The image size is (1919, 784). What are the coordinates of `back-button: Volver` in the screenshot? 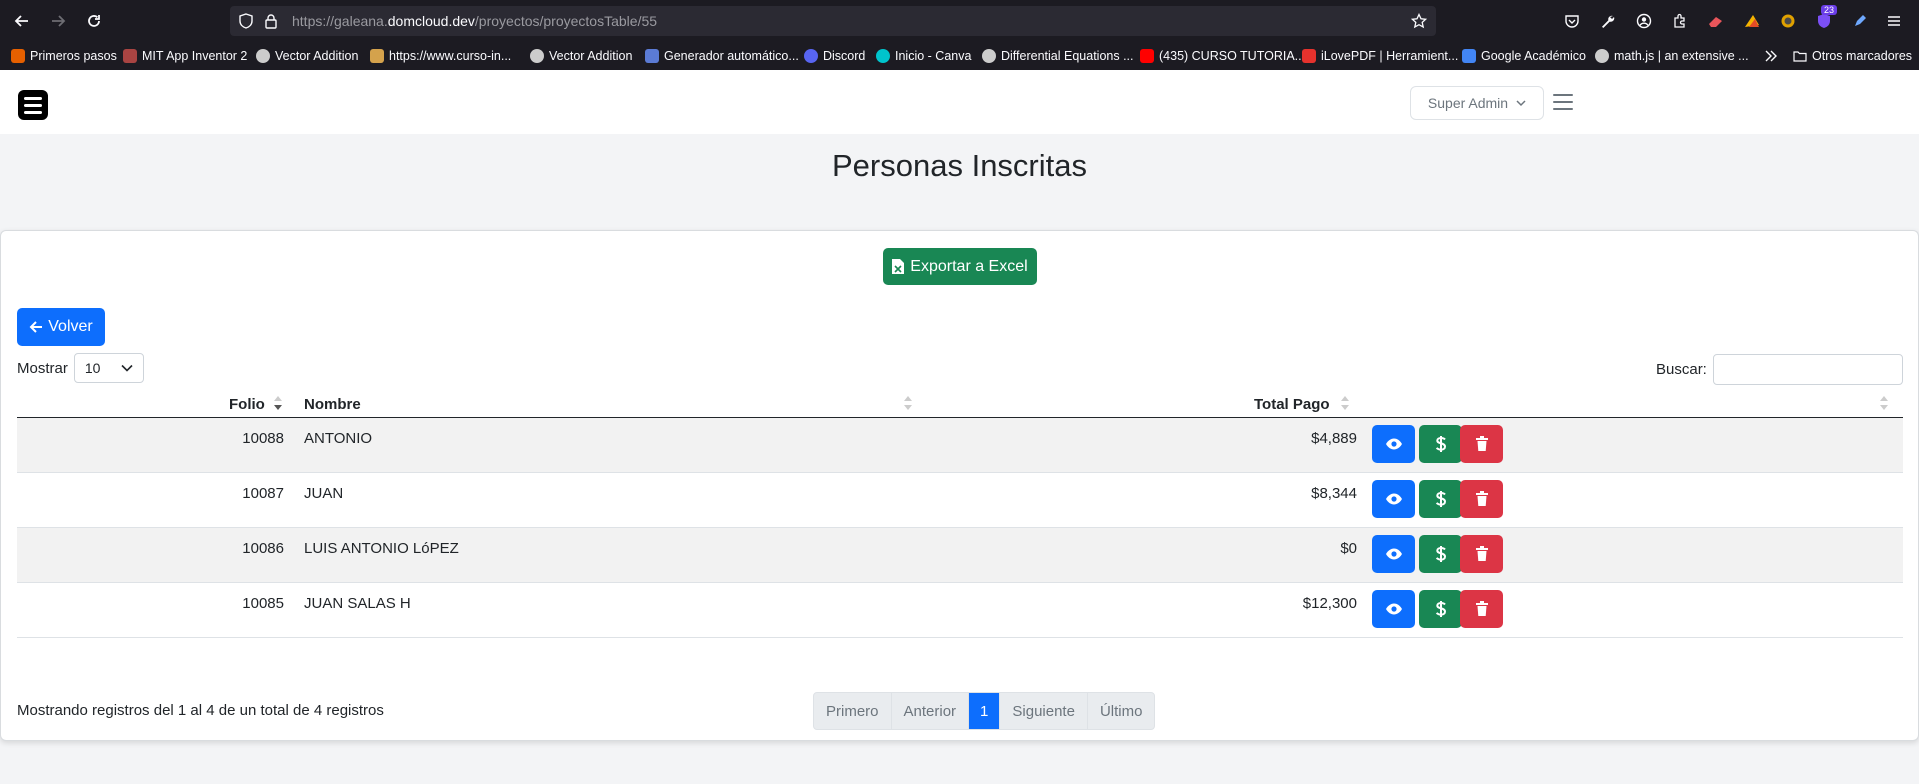 It's located at (61, 327).